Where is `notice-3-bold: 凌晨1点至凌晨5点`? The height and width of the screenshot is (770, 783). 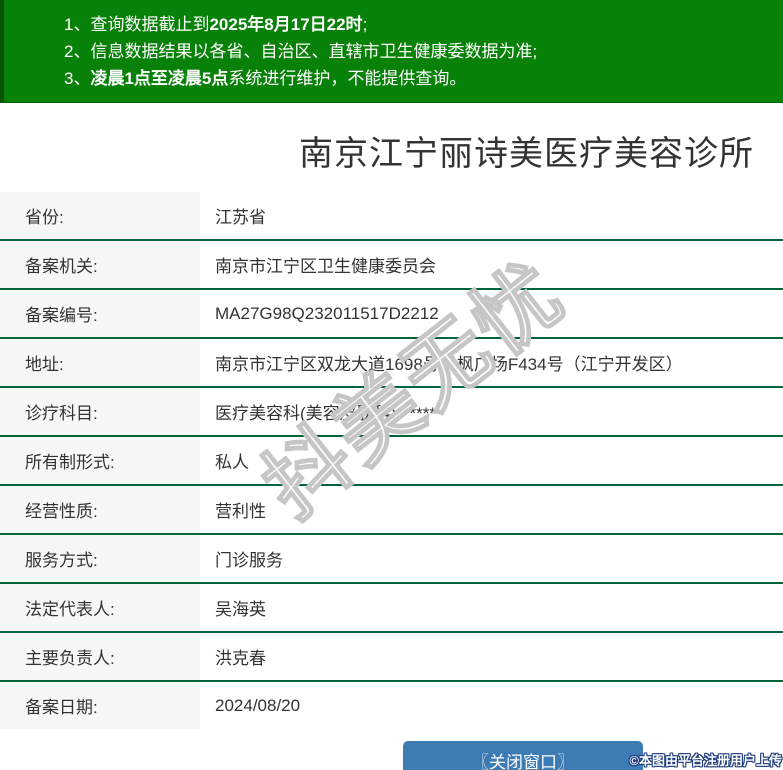 notice-3-bold: 凌晨1点至凌晨5点 is located at coordinates (159, 78).